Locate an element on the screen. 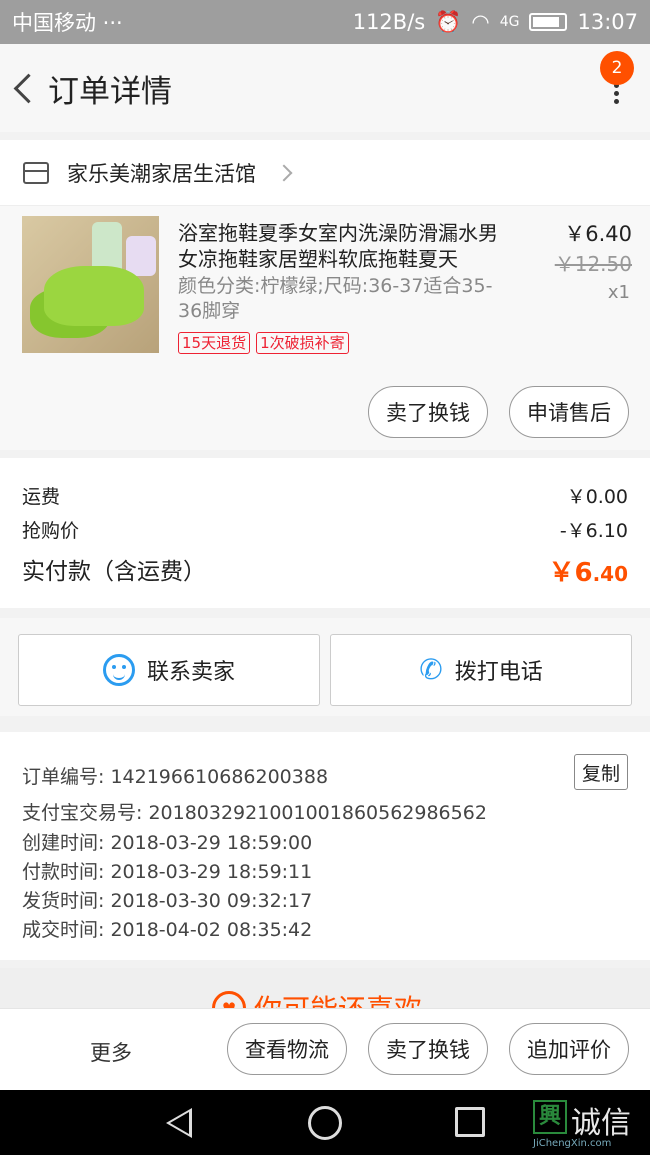  wifi-icon: ◠ is located at coordinates (480, 22).